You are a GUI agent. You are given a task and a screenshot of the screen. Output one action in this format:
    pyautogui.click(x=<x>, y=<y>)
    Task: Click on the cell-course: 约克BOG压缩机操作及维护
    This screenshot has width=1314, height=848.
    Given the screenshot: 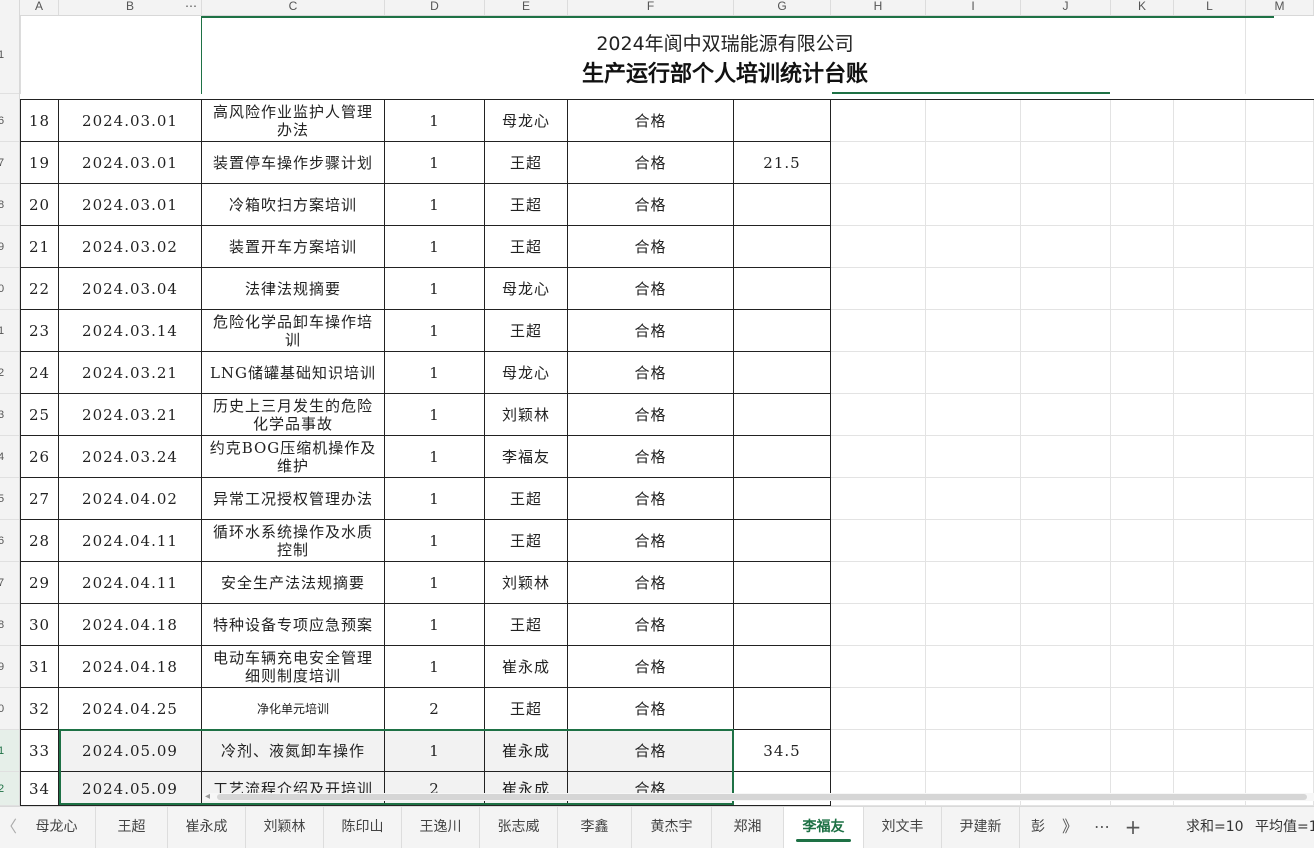 What is the action you would take?
    pyautogui.click(x=293, y=457)
    